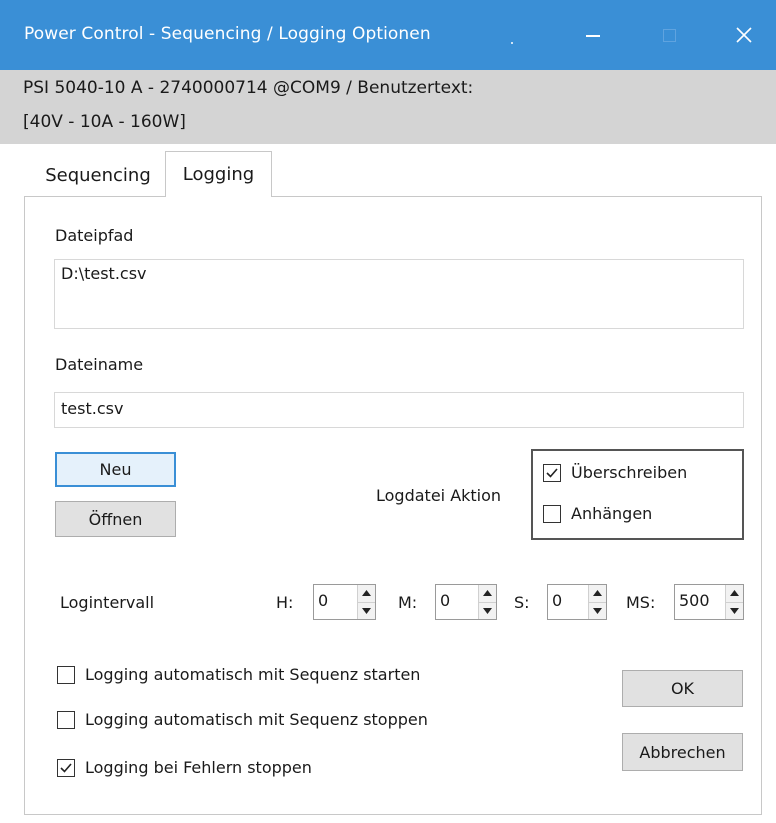 This screenshot has height=823, width=776. I want to click on filename-label: Dateiname, so click(99, 364).